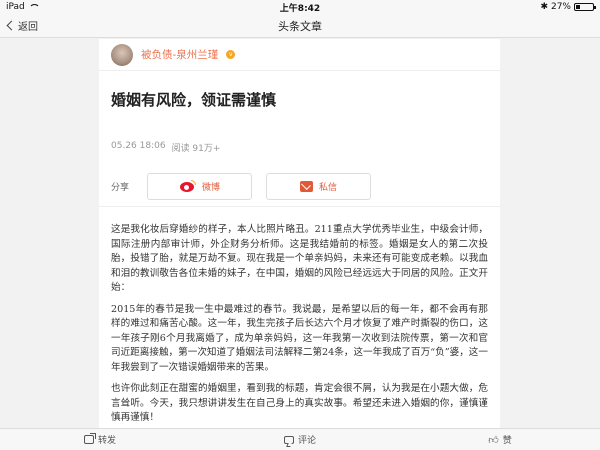  I want to click on back-label: 返回, so click(28, 27).